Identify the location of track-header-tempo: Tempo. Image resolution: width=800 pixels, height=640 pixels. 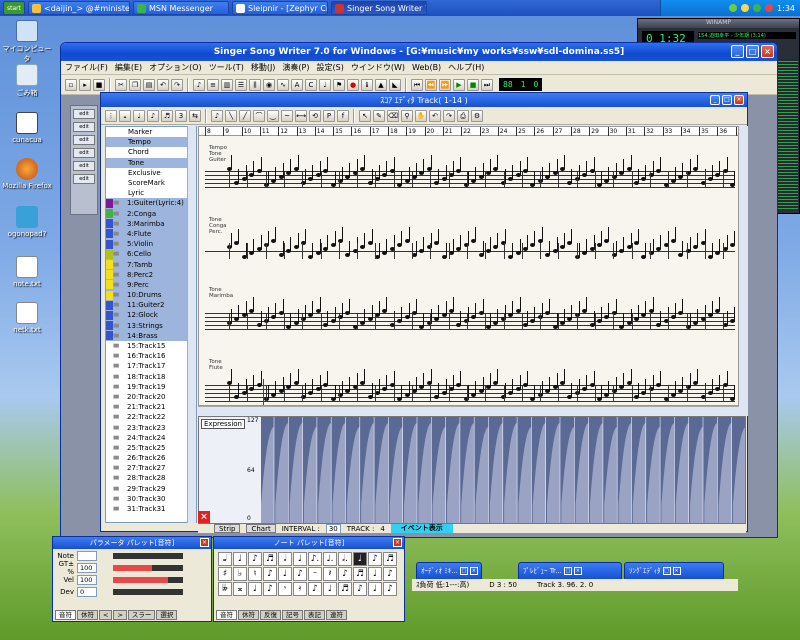
(151, 142).